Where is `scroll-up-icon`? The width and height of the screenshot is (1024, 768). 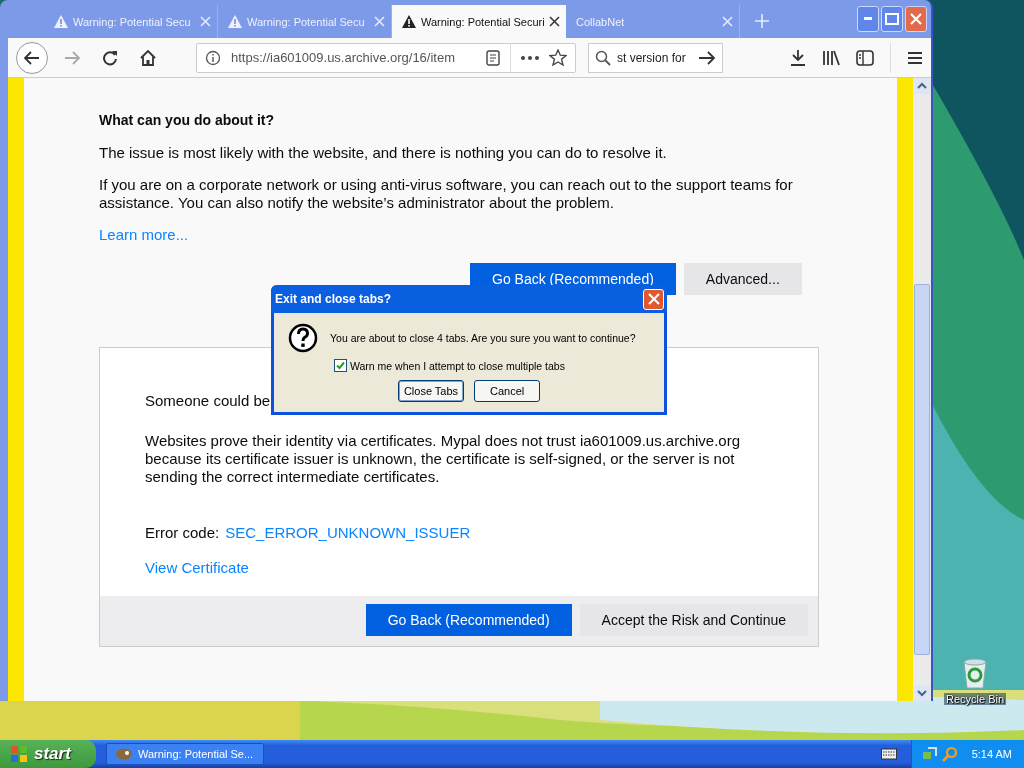
scroll-up-icon is located at coordinates (922, 86).